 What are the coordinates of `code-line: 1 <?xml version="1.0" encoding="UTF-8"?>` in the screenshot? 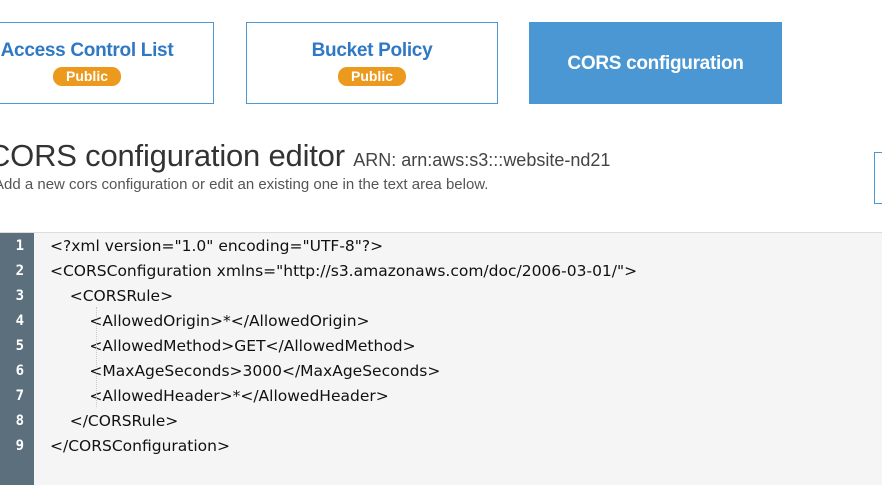 It's located at (441, 246).